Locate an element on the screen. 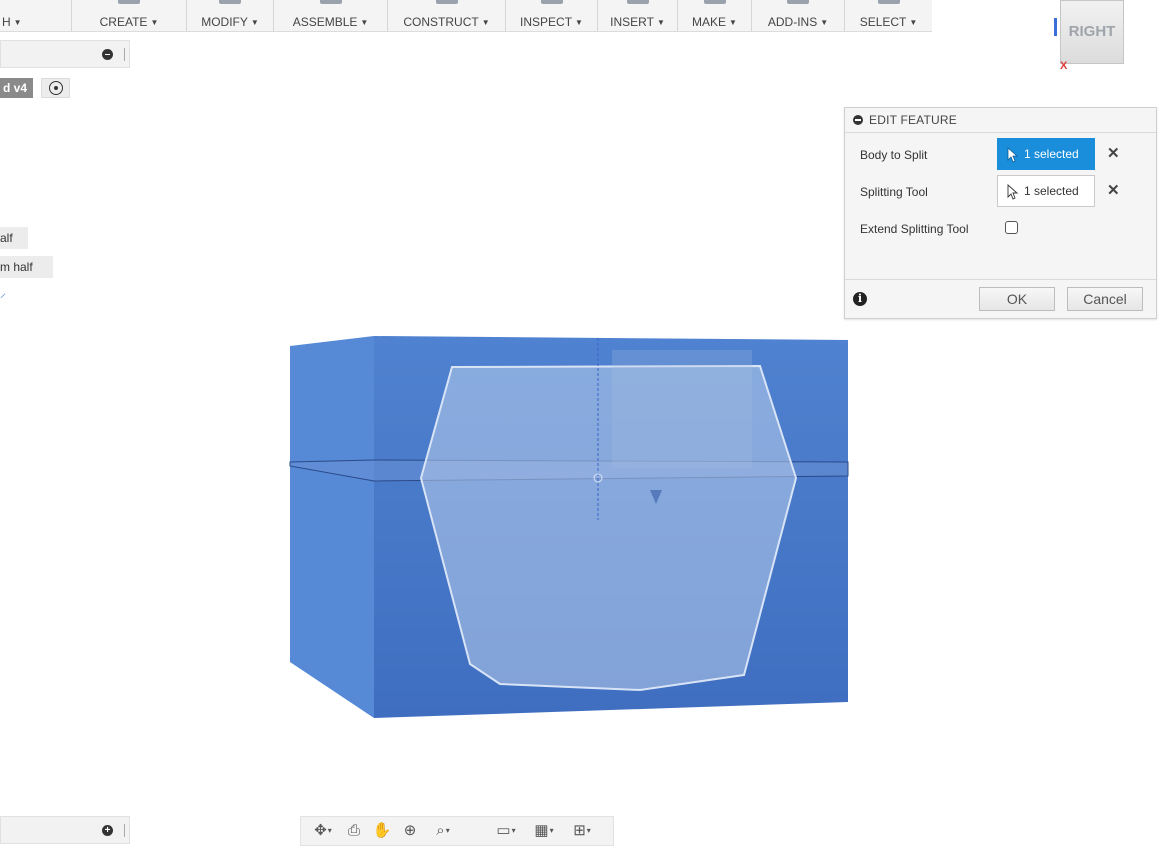  orbit-icon: ✥▾ is located at coordinates (323, 831).